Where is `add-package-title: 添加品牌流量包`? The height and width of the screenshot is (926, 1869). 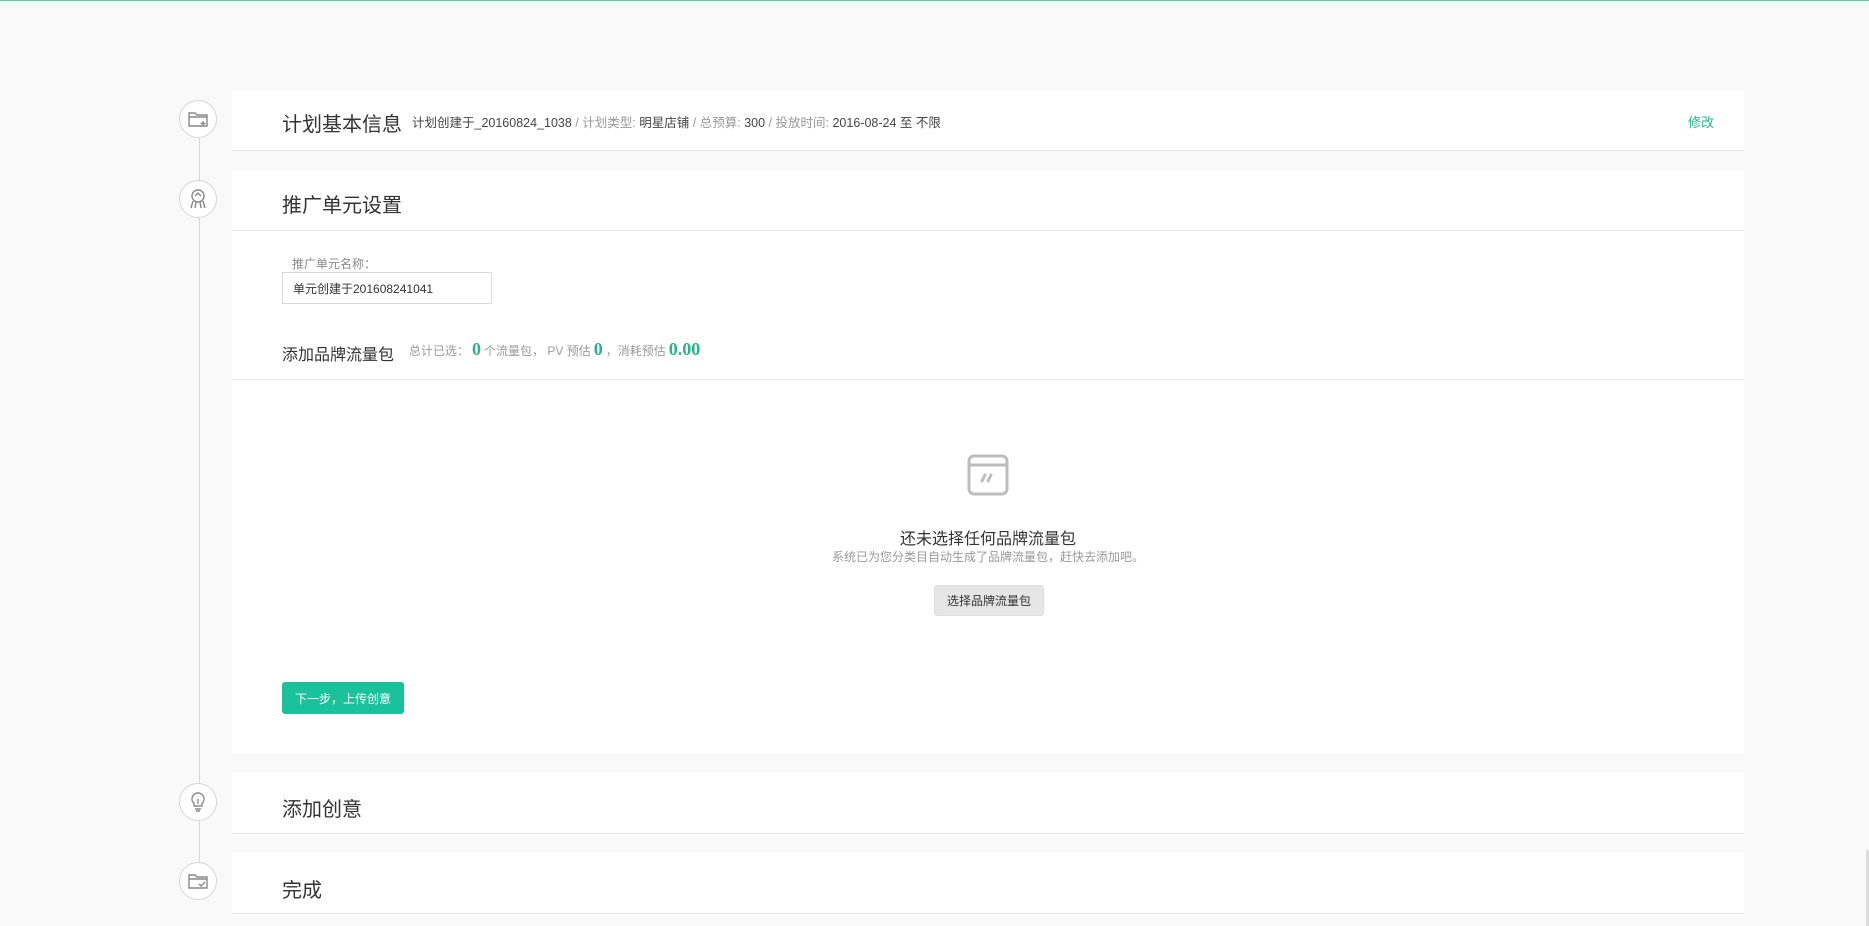 add-package-title: 添加品牌流量包 is located at coordinates (338, 355).